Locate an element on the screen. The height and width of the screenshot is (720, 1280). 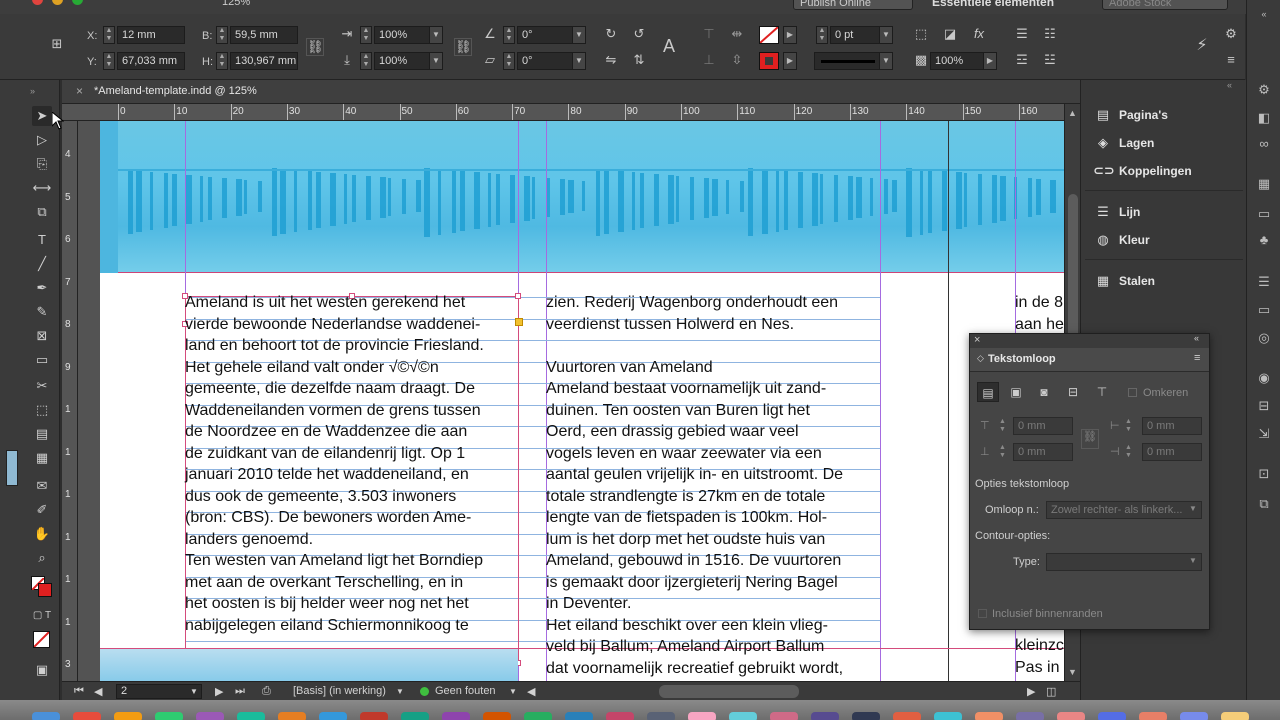
eyedropper-tool: ✐ is located at coordinates (42, 510).